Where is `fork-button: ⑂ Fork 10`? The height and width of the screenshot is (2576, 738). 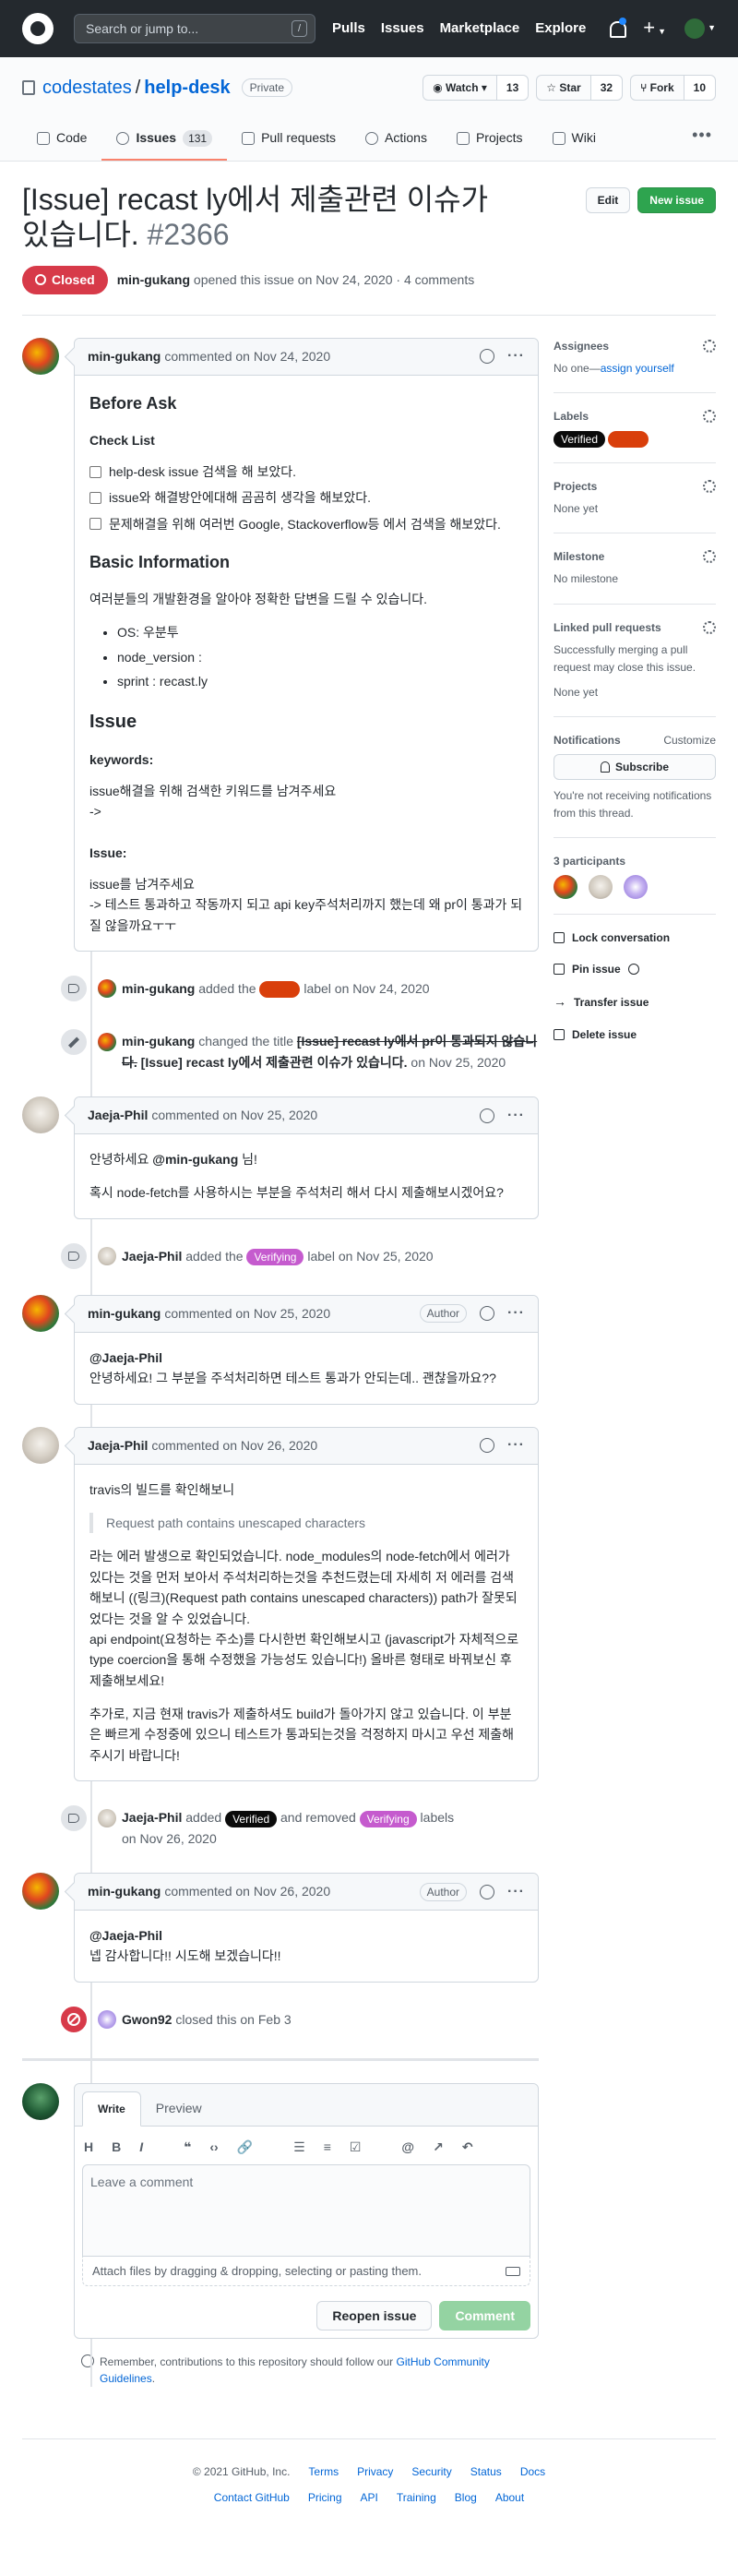
fork-button: ⑂ Fork 10 is located at coordinates (673, 88).